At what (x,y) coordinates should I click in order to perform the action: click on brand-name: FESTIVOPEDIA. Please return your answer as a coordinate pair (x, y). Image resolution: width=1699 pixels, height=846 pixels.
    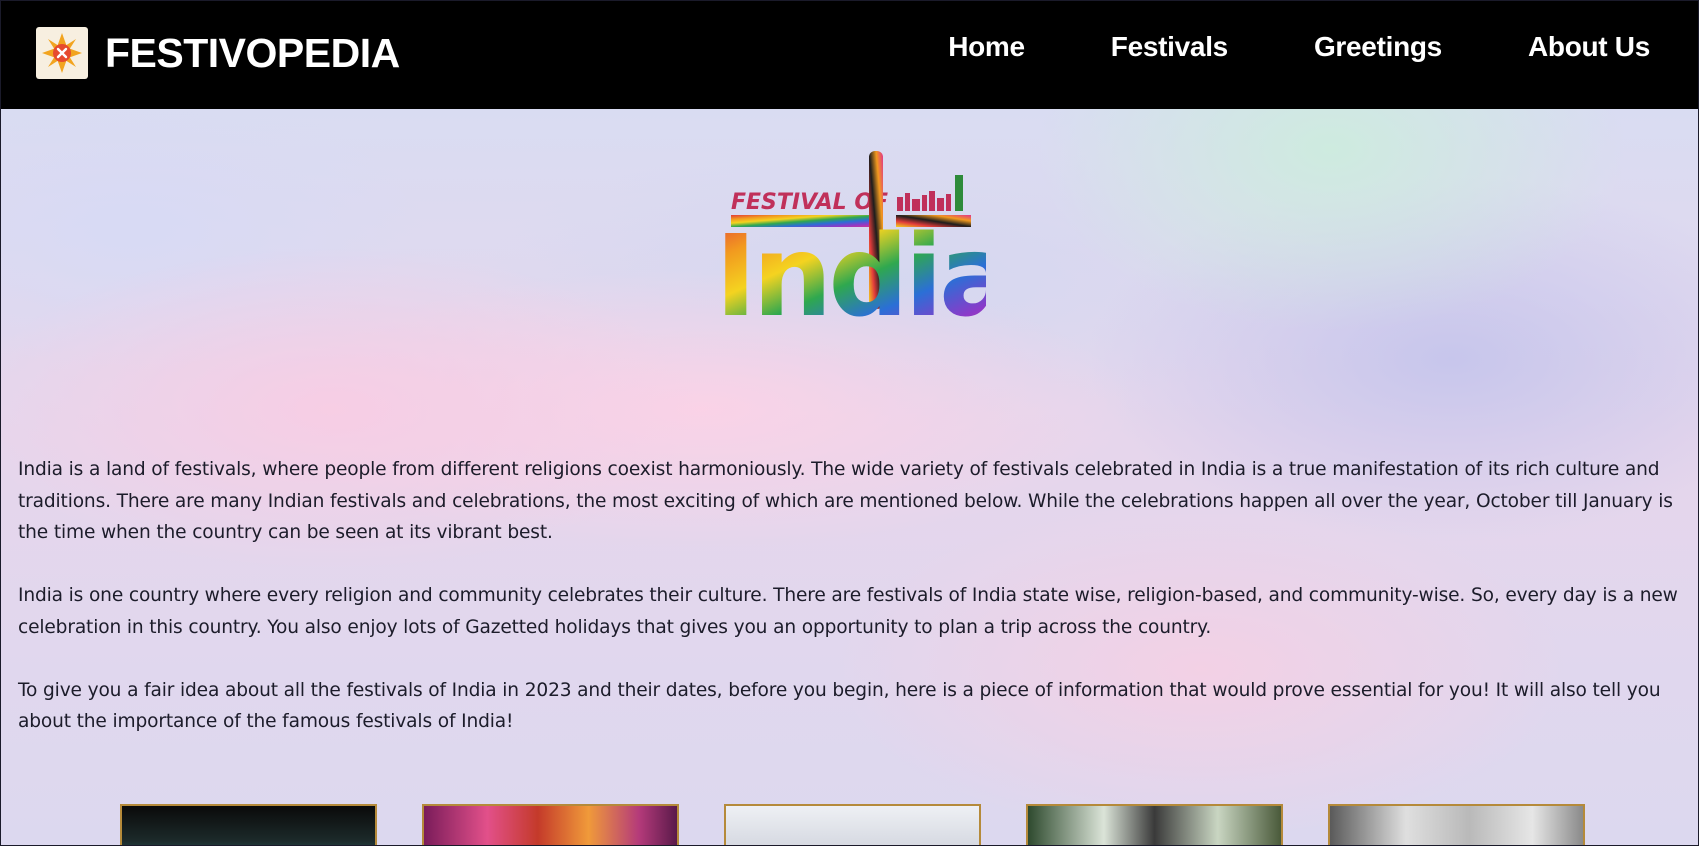
    Looking at the image, I should click on (252, 52).